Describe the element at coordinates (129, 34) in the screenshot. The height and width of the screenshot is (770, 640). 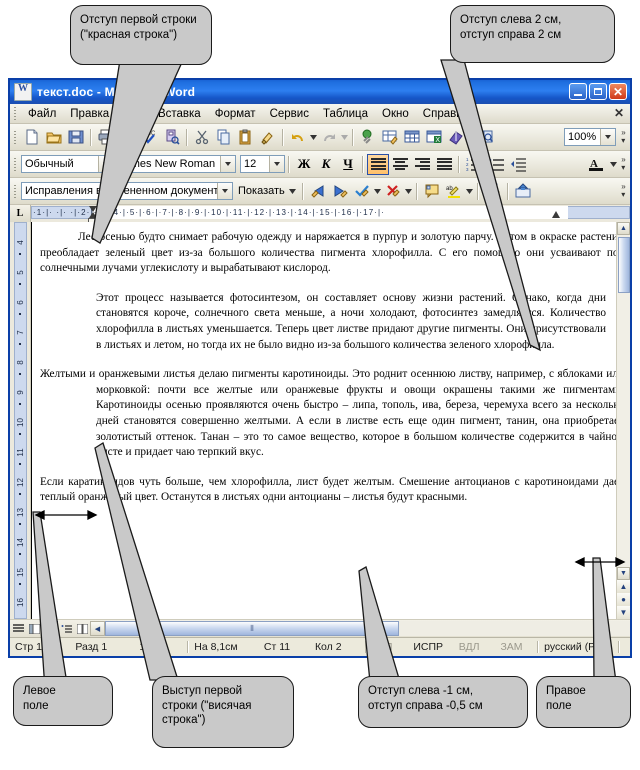
I see `callout-first-line-indent-line2: ("красная строка")` at that location.